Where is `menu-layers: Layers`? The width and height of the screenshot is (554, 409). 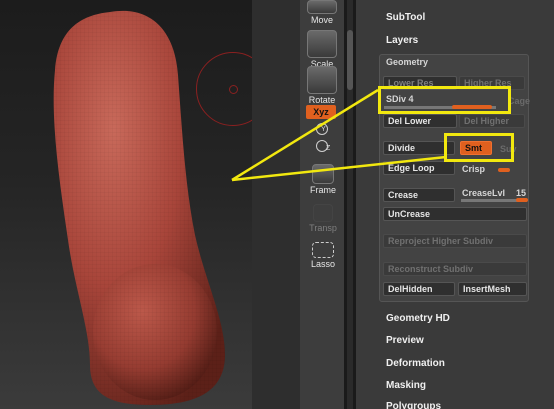 menu-layers: Layers is located at coordinates (402, 40).